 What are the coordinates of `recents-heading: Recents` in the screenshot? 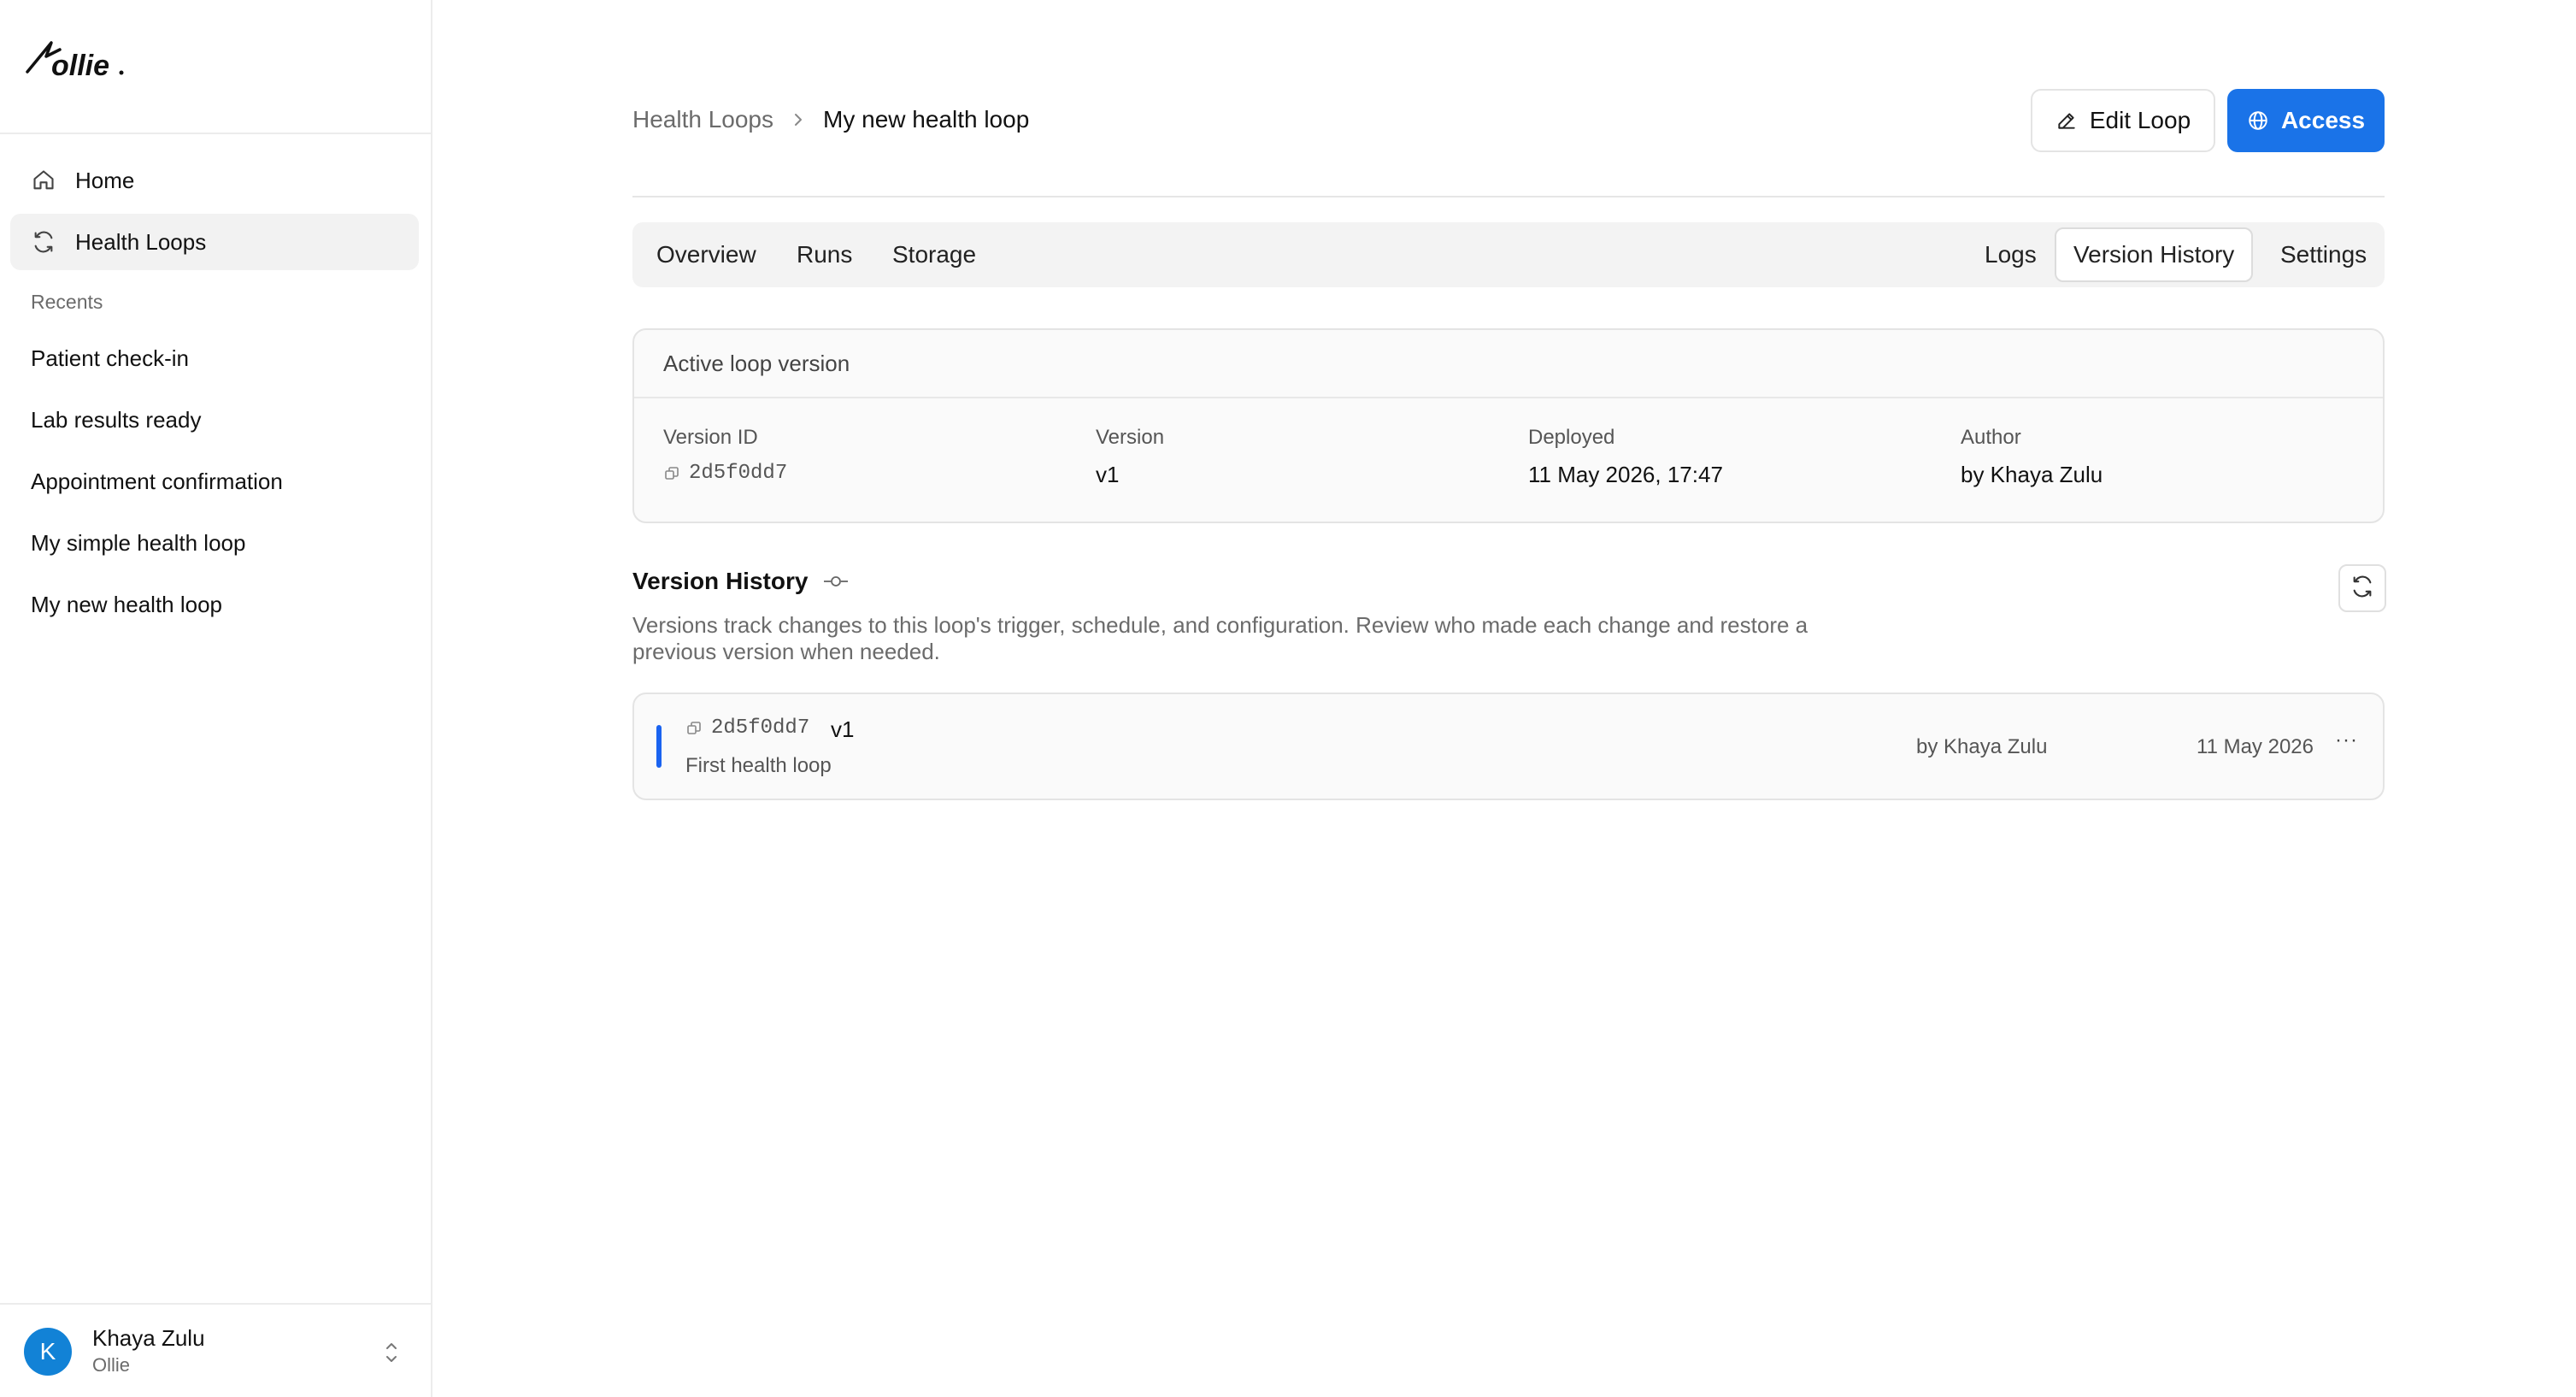 It's located at (67, 302).